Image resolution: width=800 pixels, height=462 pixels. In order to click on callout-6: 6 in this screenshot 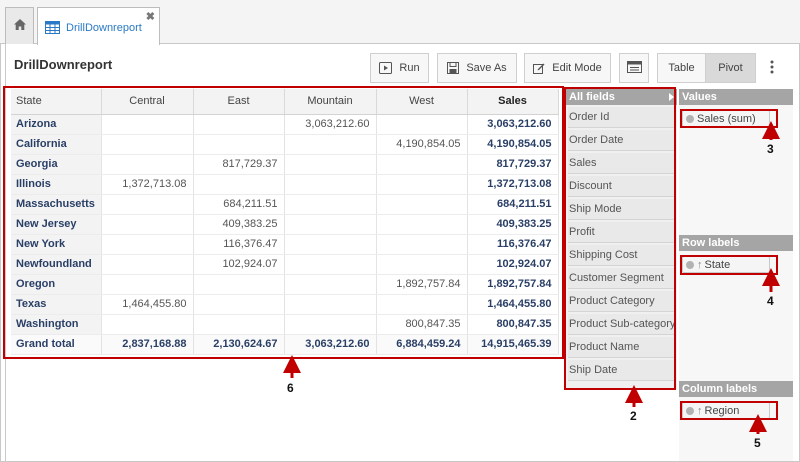, I will do `click(290, 388)`.